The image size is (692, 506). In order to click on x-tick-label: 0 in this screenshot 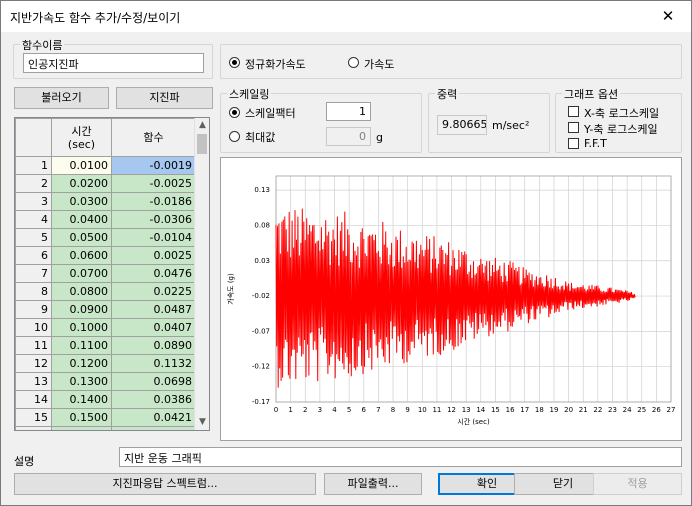, I will do `click(276, 410)`.